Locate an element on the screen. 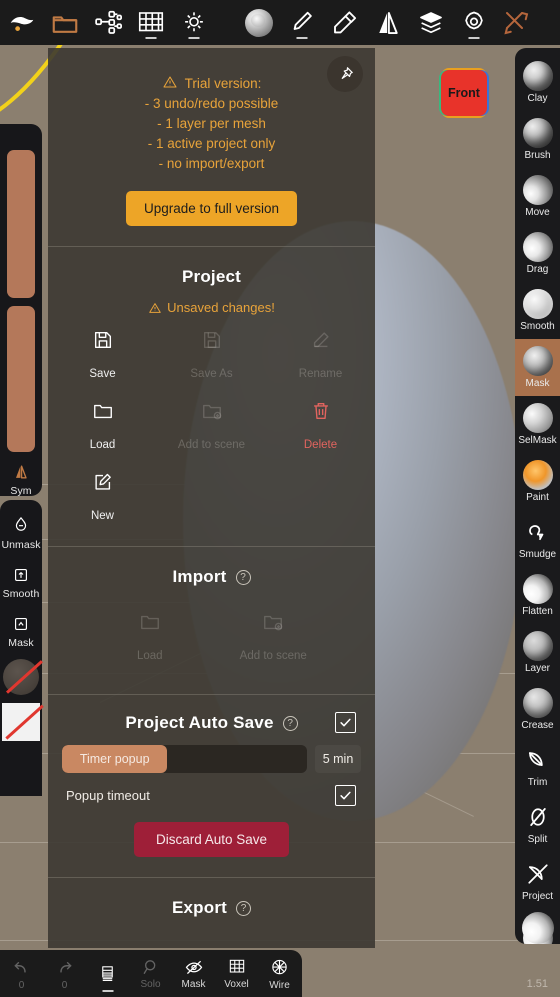 The height and width of the screenshot is (997, 560). scene-icon is located at coordinates (21, 22).